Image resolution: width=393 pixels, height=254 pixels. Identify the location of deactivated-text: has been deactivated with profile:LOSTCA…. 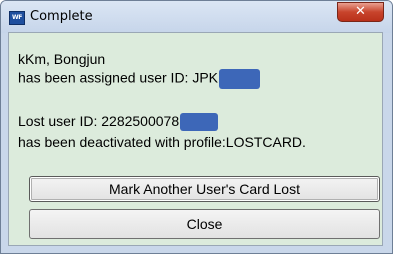
(162, 142).